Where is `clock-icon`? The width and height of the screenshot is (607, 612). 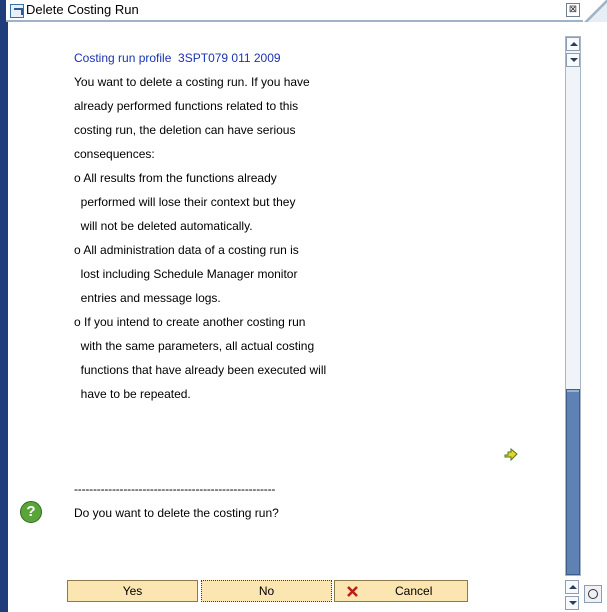 clock-icon is located at coordinates (593, 594).